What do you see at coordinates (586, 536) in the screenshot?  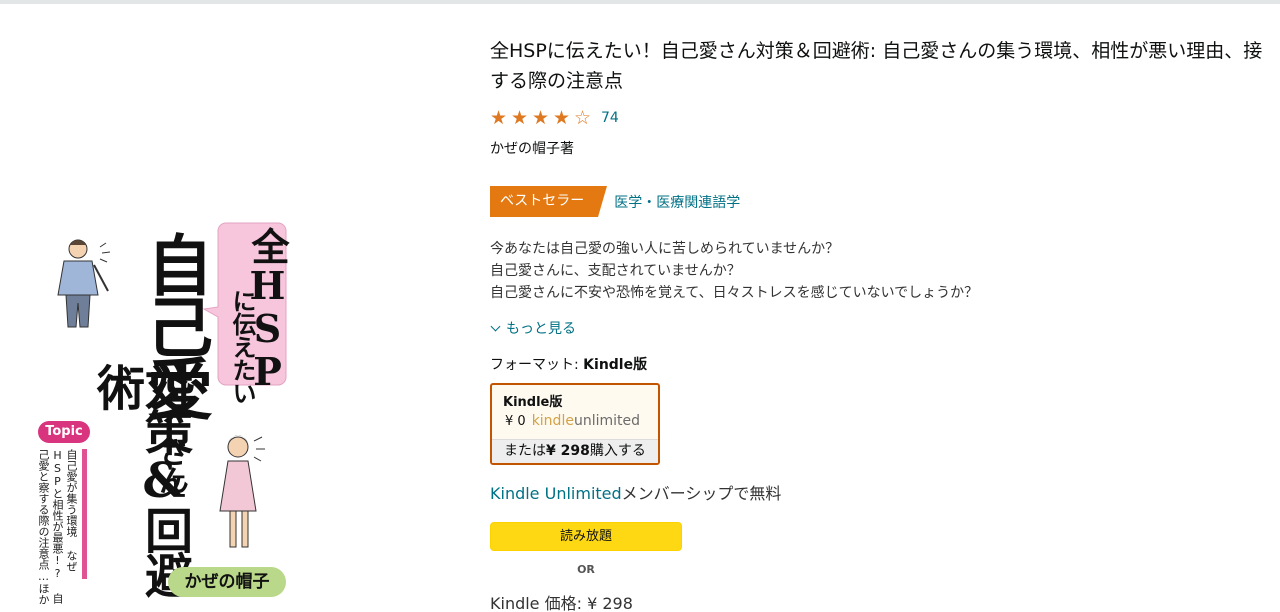 I see `read-unlimited-button: 読み放題` at bounding box center [586, 536].